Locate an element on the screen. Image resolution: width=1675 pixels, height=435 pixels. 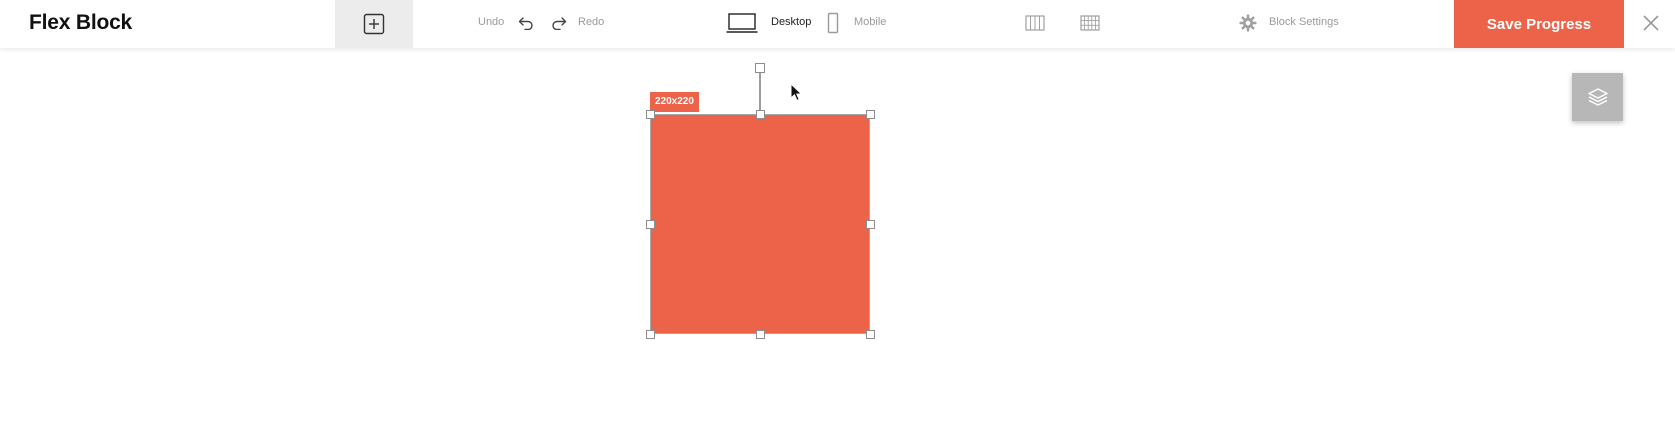
resize-handle-bottom is located at coordinates (760, 334).